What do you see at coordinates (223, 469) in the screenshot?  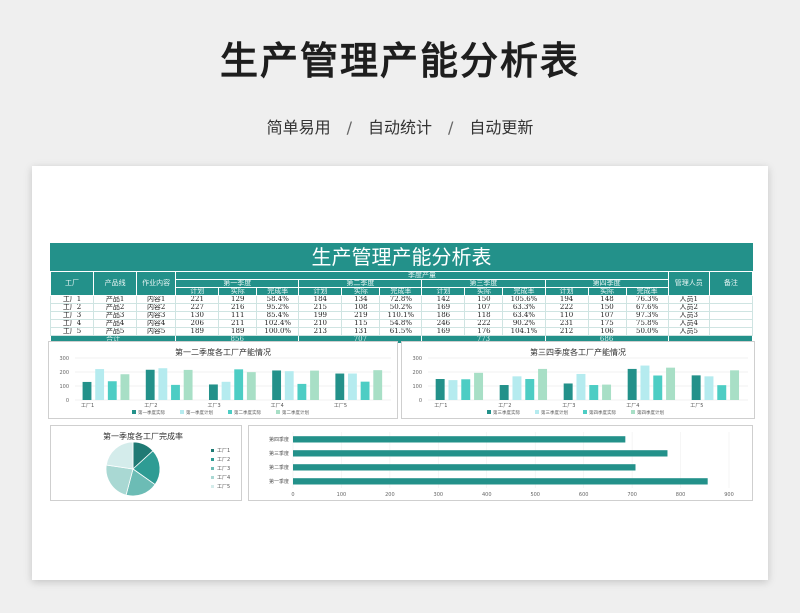 I see `legend-label: 工厂3` at bounding box center [223, 469].